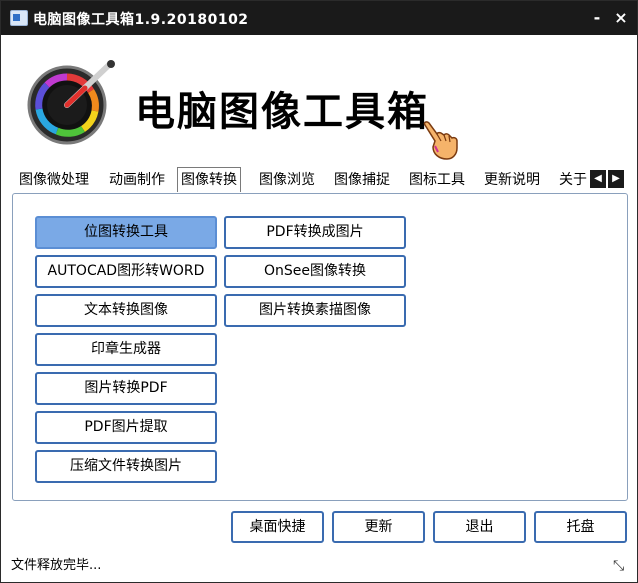 The height and width of the screenshot is (583, 638). What do you see at coordinates (315, 310) in the screenshot?
I see `image-to-sketch-button: 图片转换素描图像` at bounding box center [315, 310].